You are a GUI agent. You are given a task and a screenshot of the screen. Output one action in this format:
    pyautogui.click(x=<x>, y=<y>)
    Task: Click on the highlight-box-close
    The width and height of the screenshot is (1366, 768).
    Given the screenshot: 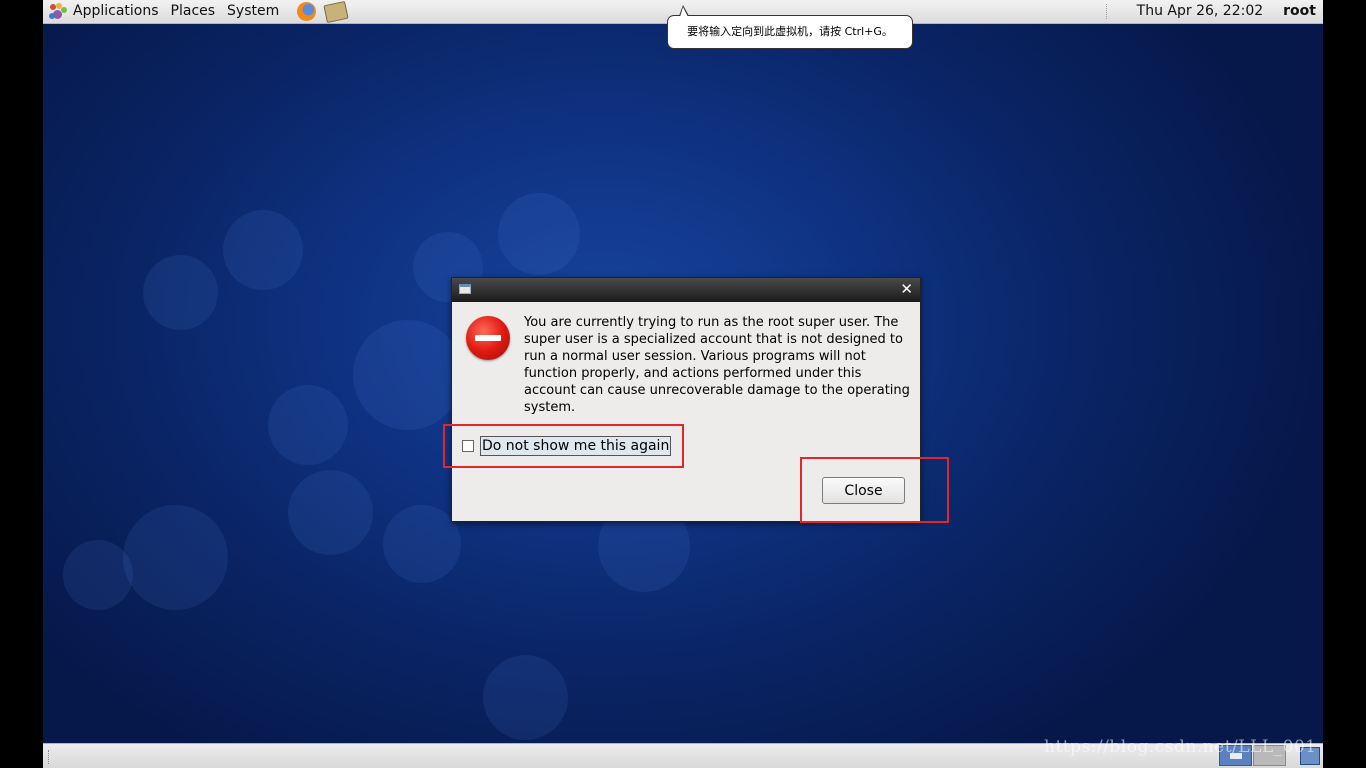 What is the action you would take?
    pyautogui.click(x=874, y=490)
    